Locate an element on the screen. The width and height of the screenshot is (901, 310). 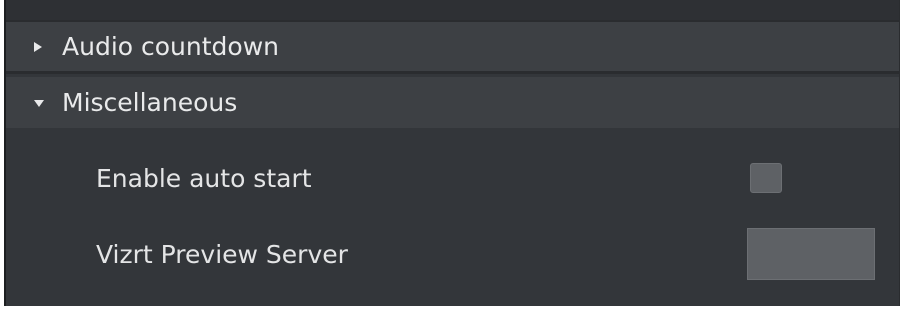
section-title-miscellaneous: Miscellaneous is located at coordinates (150, 102).